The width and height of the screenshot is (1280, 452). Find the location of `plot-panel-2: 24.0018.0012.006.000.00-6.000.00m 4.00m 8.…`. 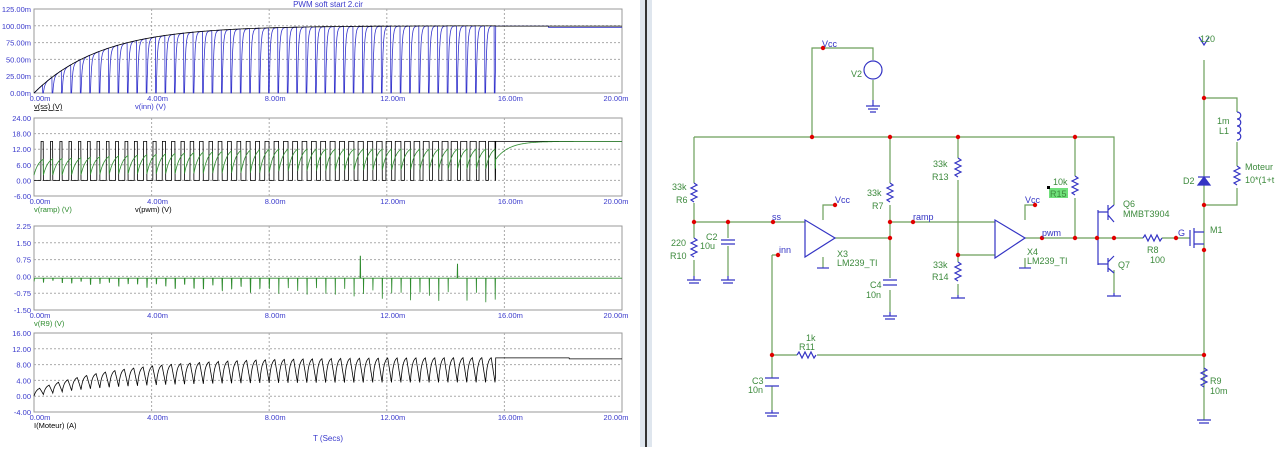

plot-panel-2: 24.0018.0012.006.000.00-6.000.00m 4.00m 8.… is located at coordinates (320, 164).